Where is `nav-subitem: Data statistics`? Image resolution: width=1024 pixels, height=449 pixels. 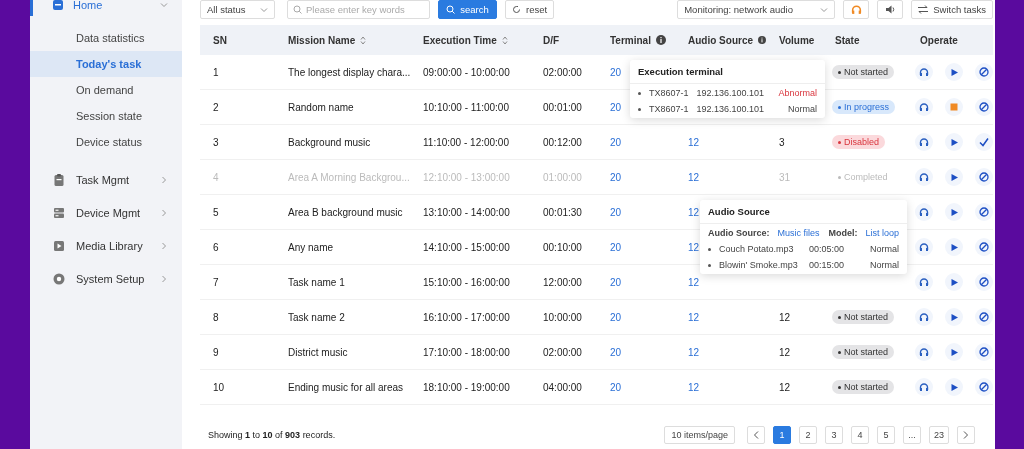 nav-subitem: Data statistics is located at coordinates (106, 38).